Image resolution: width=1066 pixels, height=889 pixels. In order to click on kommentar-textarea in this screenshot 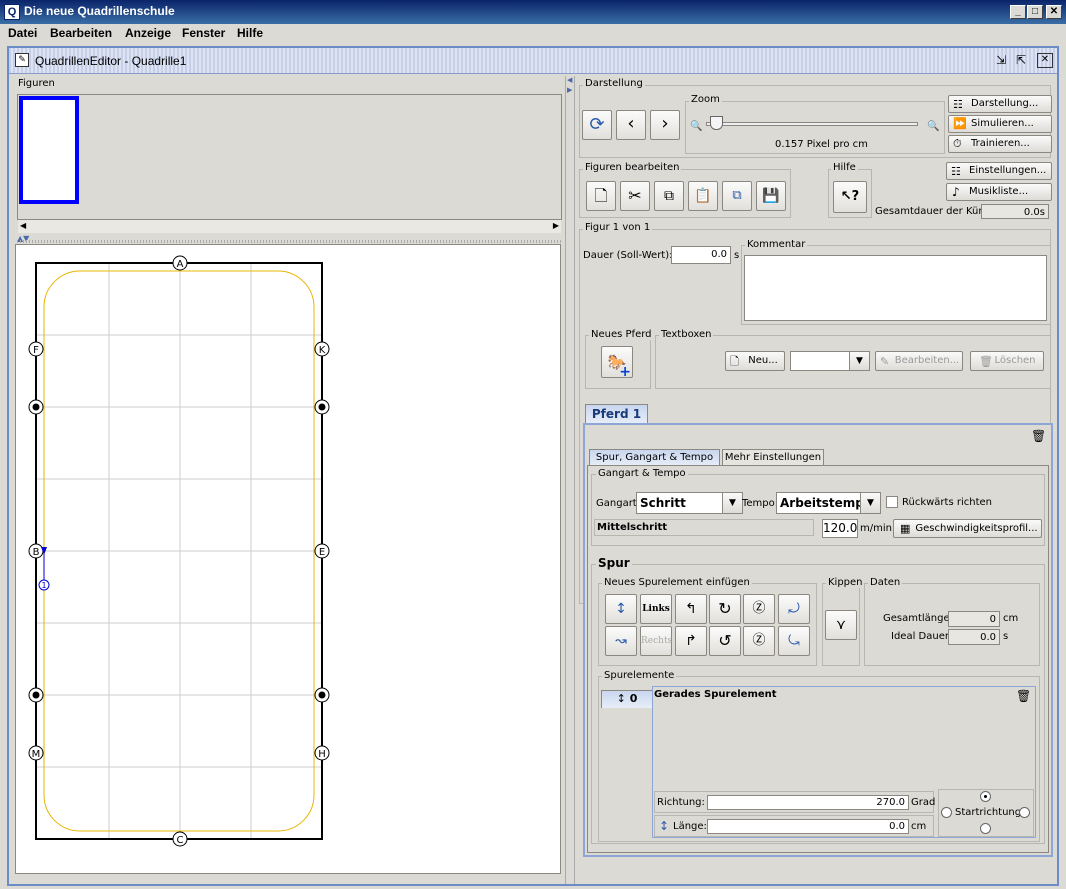, I will do `click(895, 288)`.